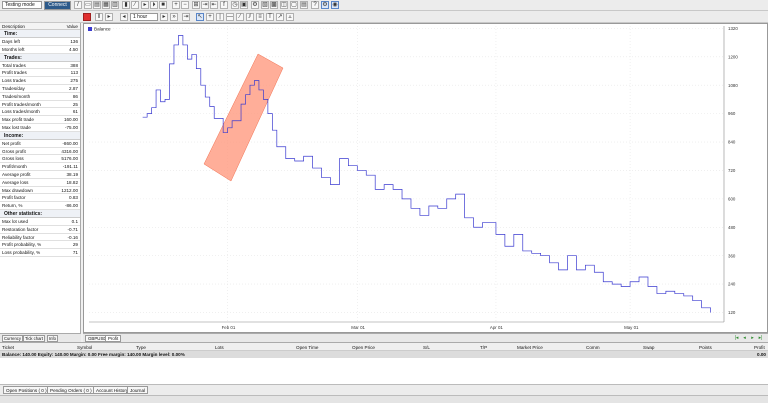 This screenshot has width=768, height=403. Describe the element at coordinates (71, 390) in the screenshot. I see `tab-pending-orders: Pending Orders ( 0 )` at that location.